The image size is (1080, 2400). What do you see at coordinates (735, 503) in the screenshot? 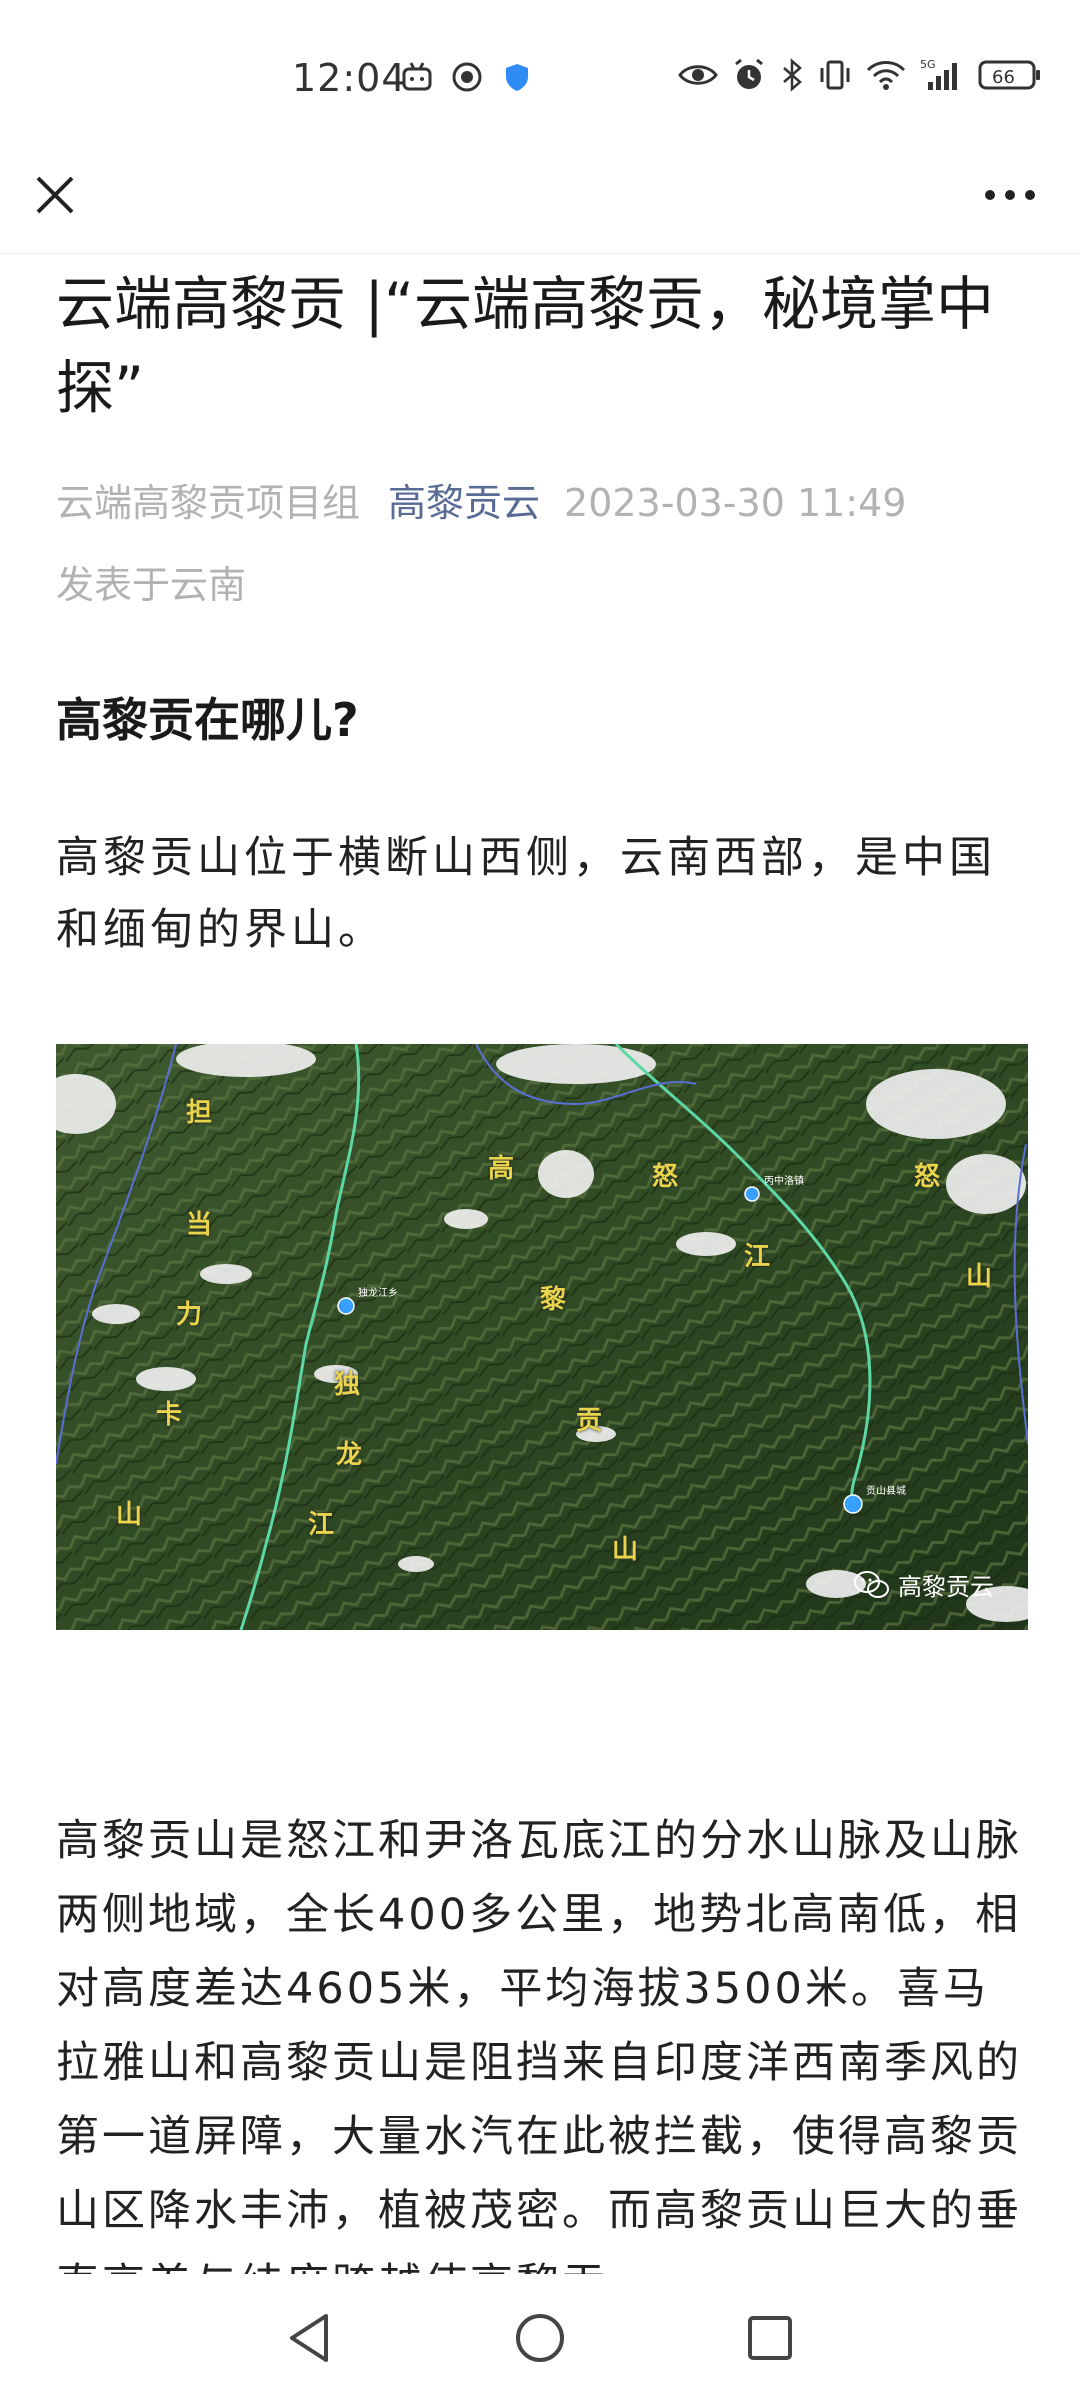
I see `article-datetime: 2023-03-30 11:49` at bounding box center [735, 503].